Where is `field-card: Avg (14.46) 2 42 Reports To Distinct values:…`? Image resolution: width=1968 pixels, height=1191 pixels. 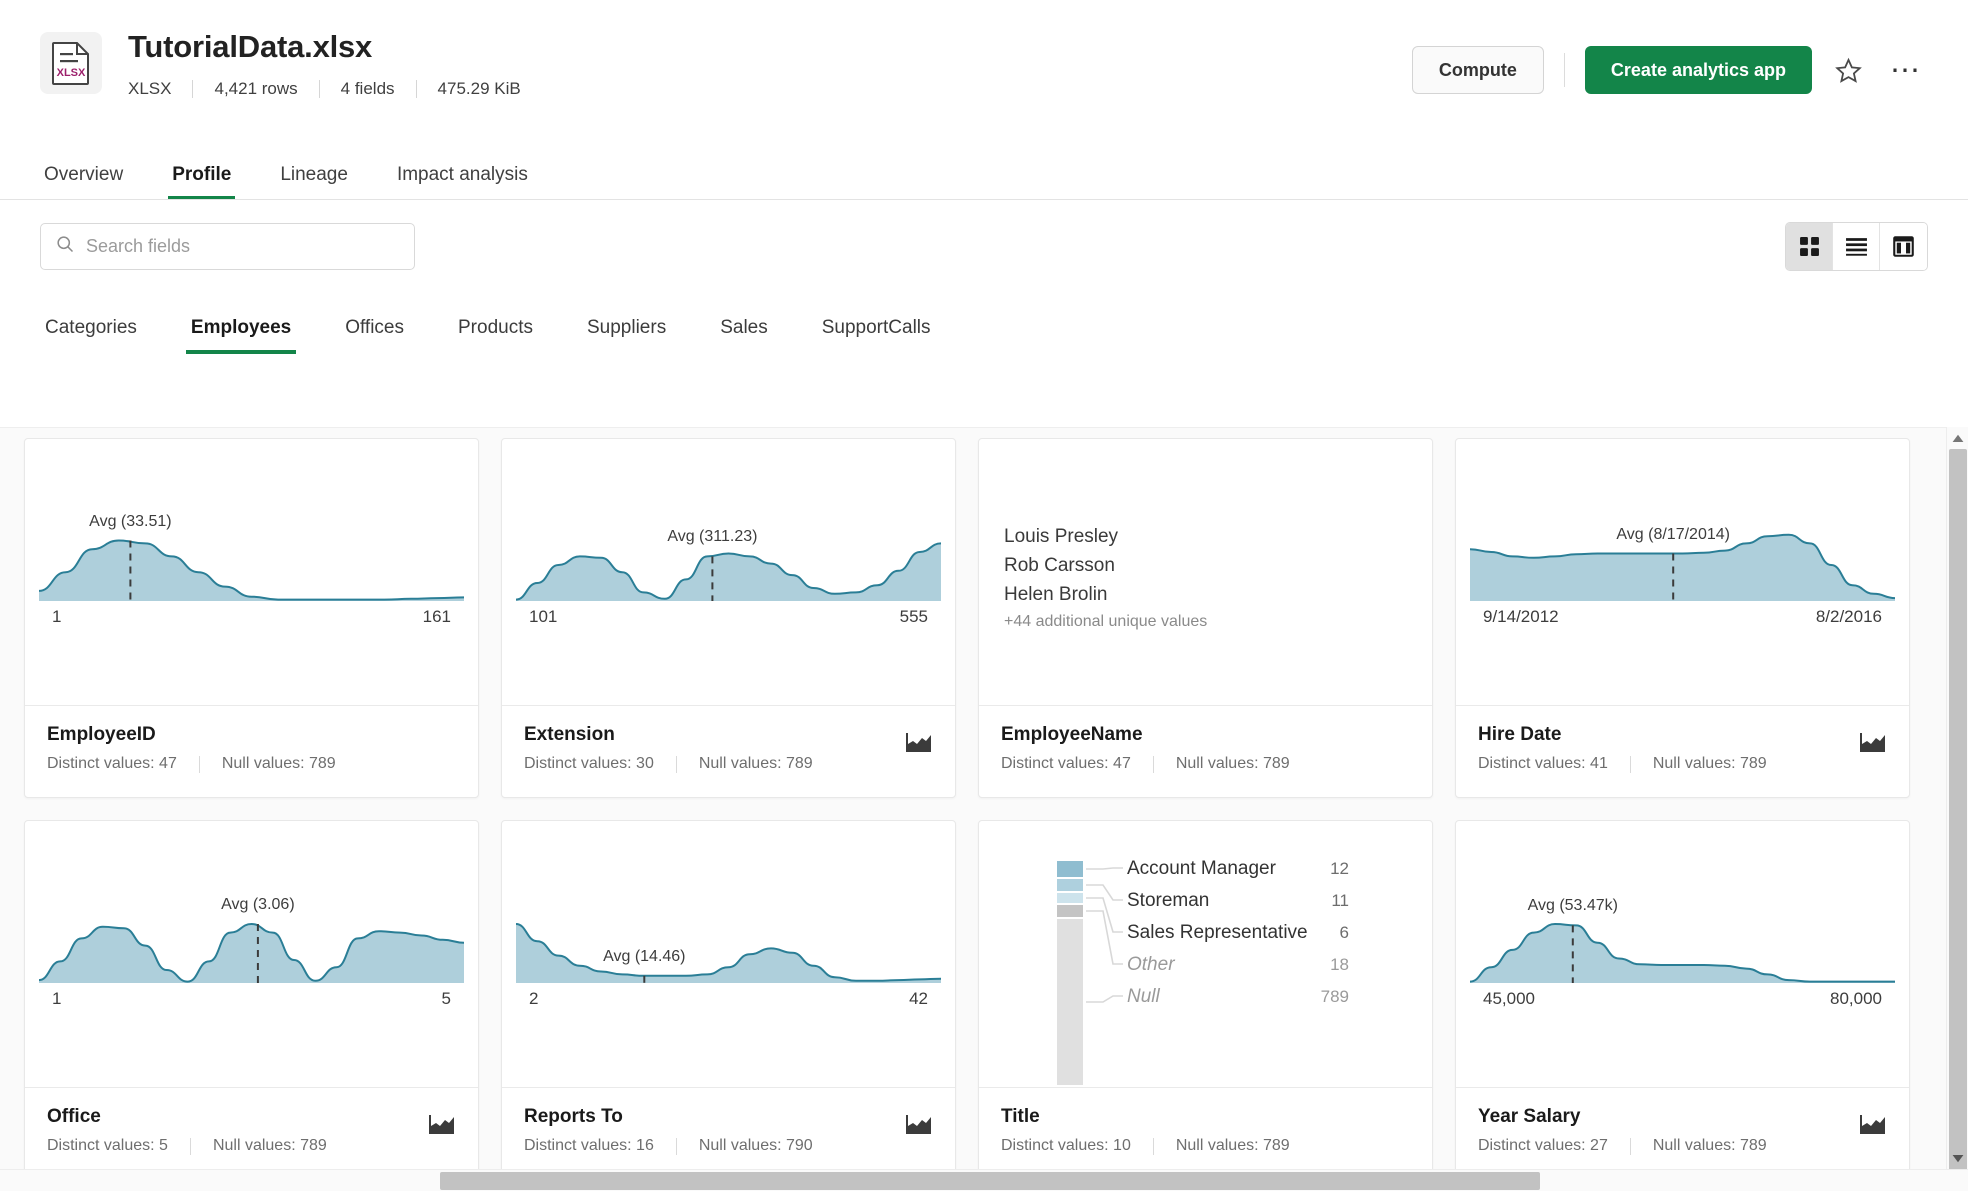
field-card: Avg (14.46) 2 42 Reports To Distinct values:… is located at coordinates (728, 1000).